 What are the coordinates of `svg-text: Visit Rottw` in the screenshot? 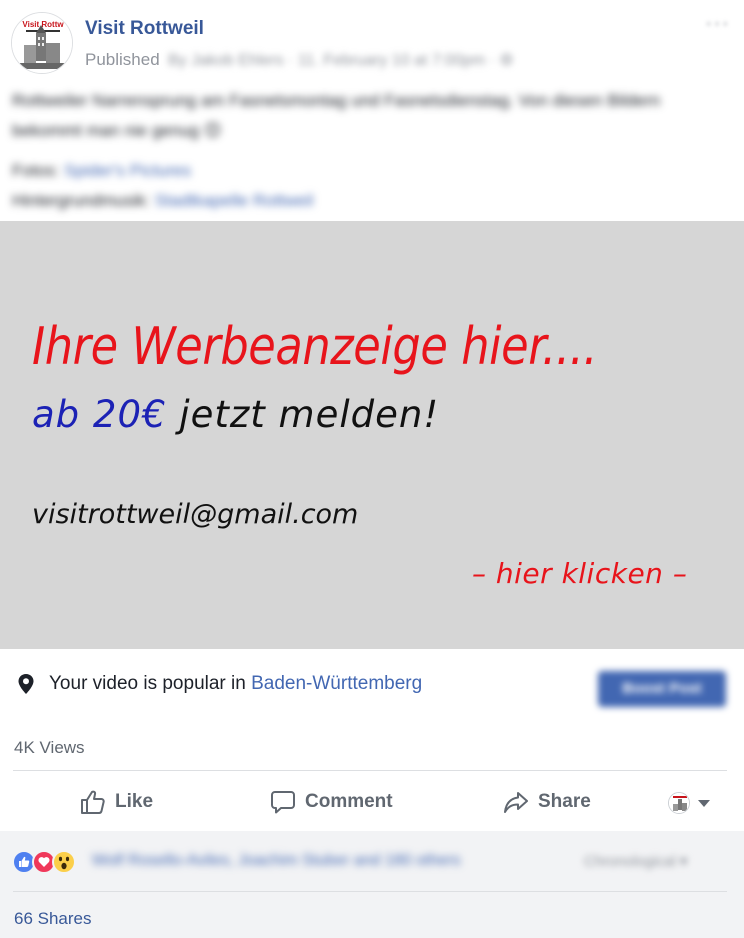 It's located at (43, 24).